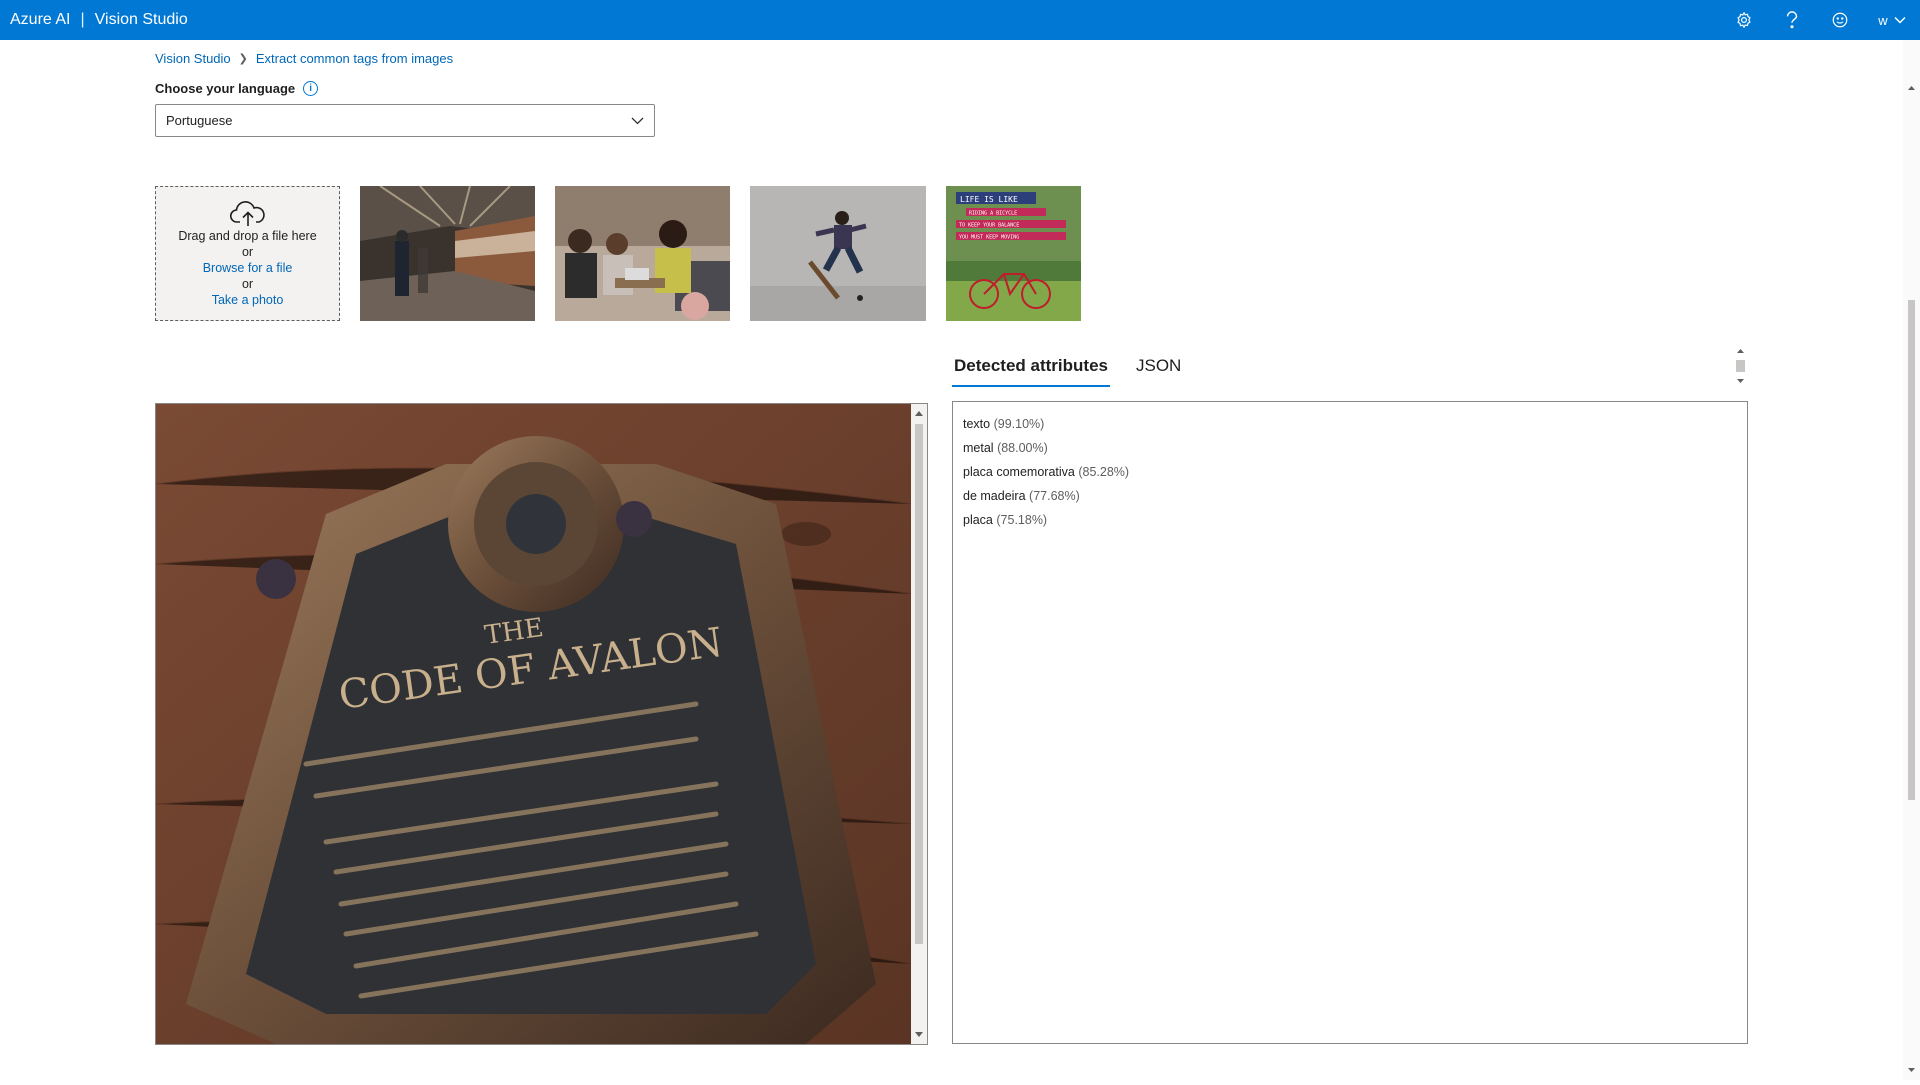  I want to click on user-menu-button: w, so click(1892, 20).